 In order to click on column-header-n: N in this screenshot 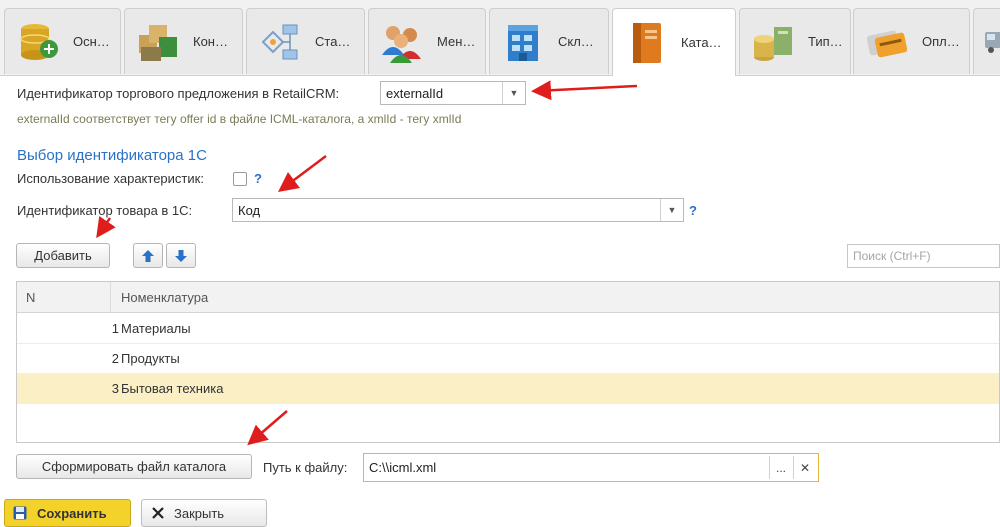, I will do `click(30, 297)`.